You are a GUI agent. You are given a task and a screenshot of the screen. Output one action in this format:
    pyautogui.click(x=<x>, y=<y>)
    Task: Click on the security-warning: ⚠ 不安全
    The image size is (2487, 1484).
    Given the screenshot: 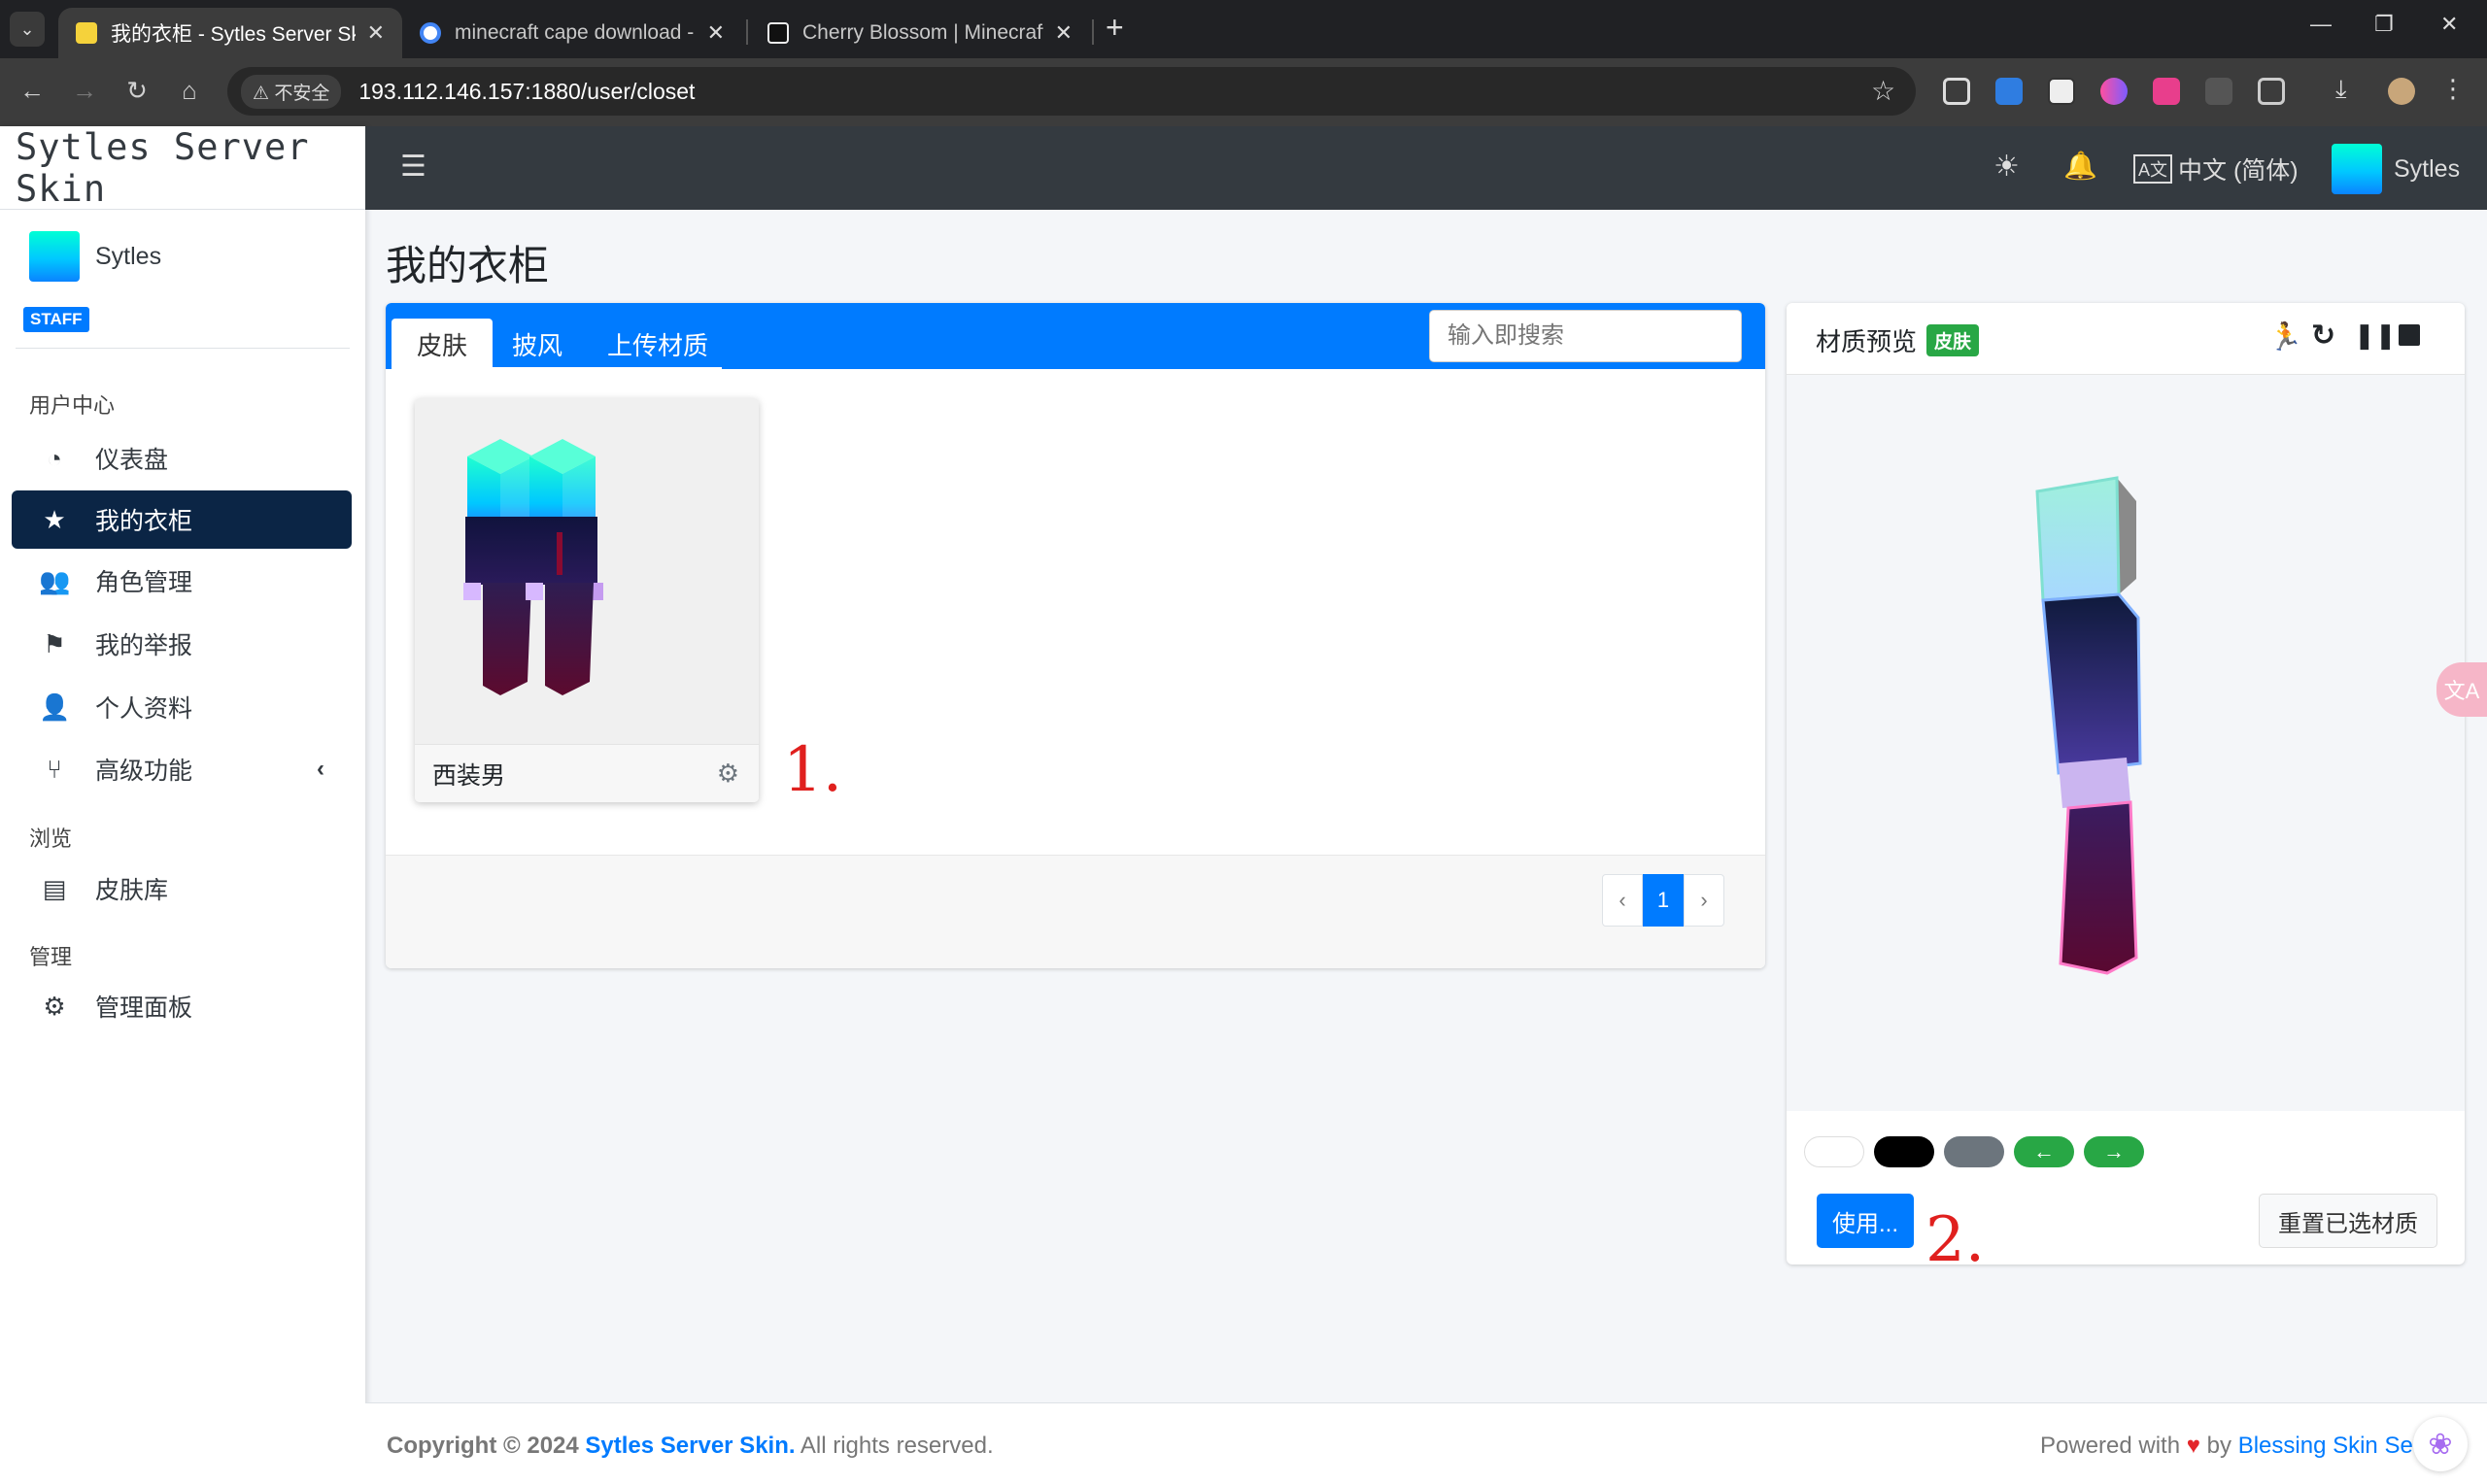 What is the action you would take?
    pyautogui.click(x=291, y=92)
    